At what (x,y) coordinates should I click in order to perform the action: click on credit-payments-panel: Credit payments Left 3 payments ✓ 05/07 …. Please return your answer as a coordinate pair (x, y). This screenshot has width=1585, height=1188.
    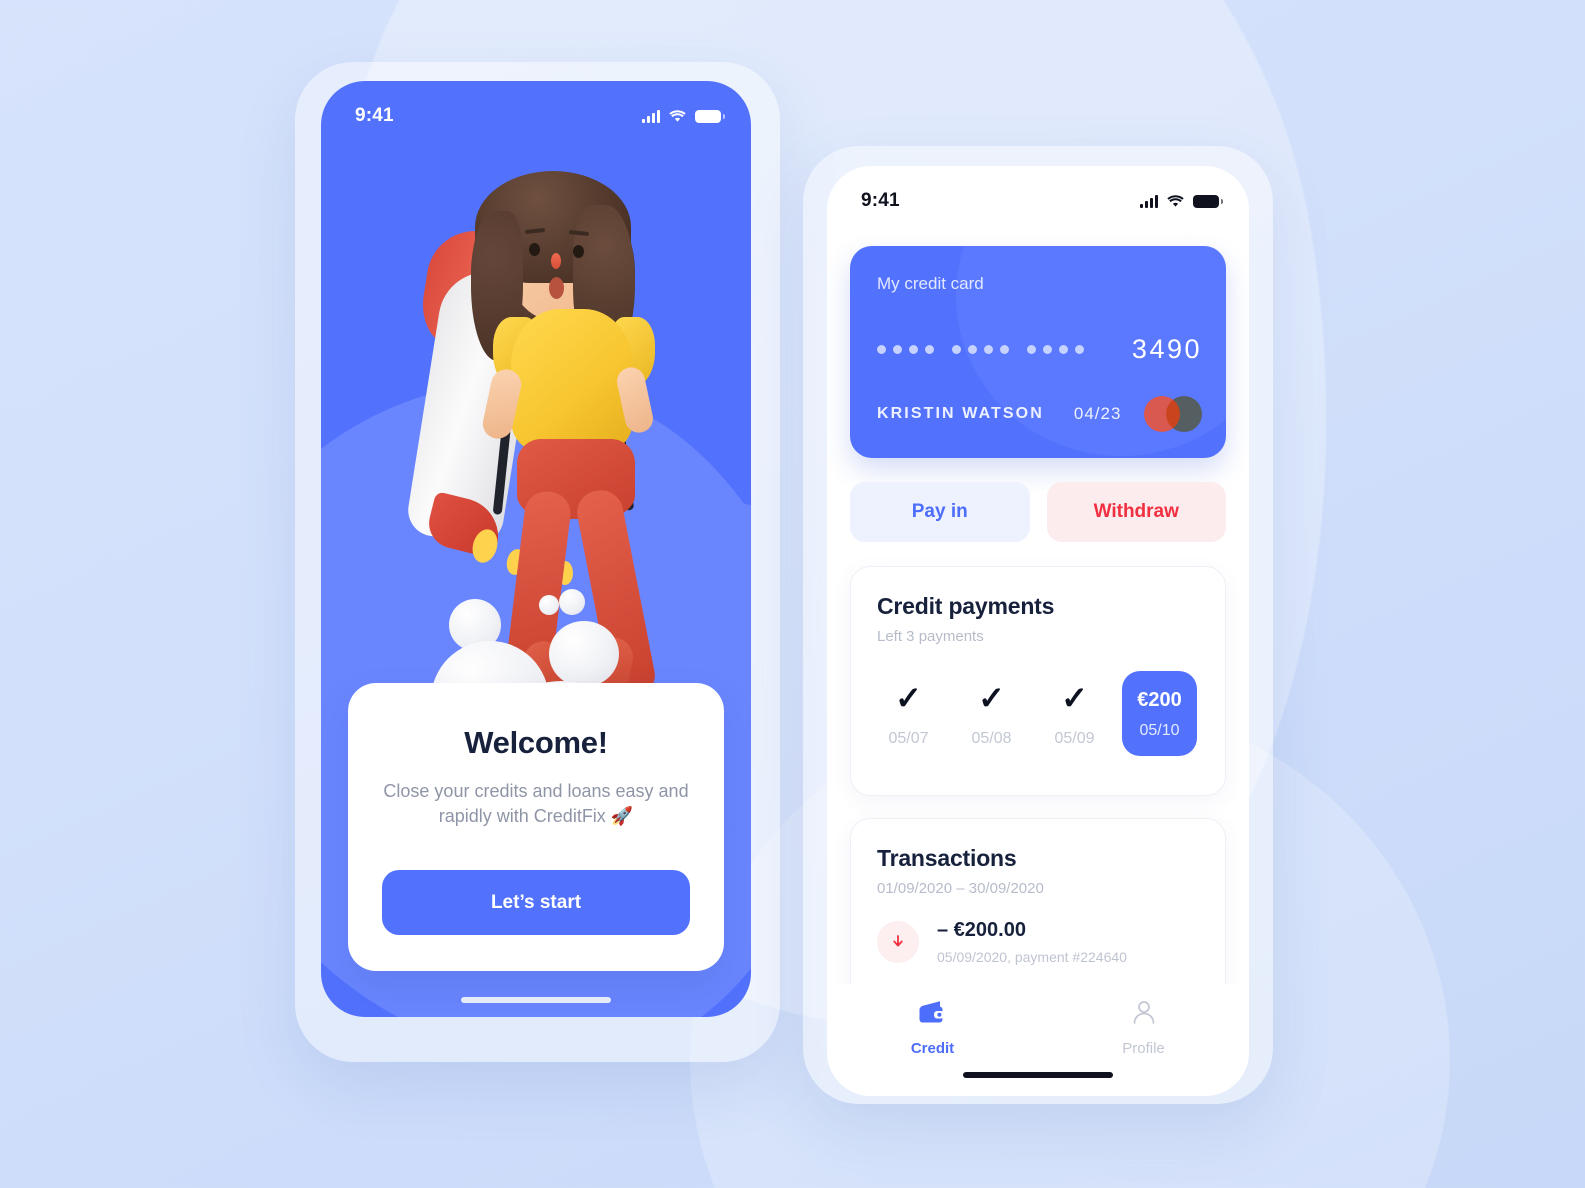
    Looking at the image, I should click on (1038, 681).